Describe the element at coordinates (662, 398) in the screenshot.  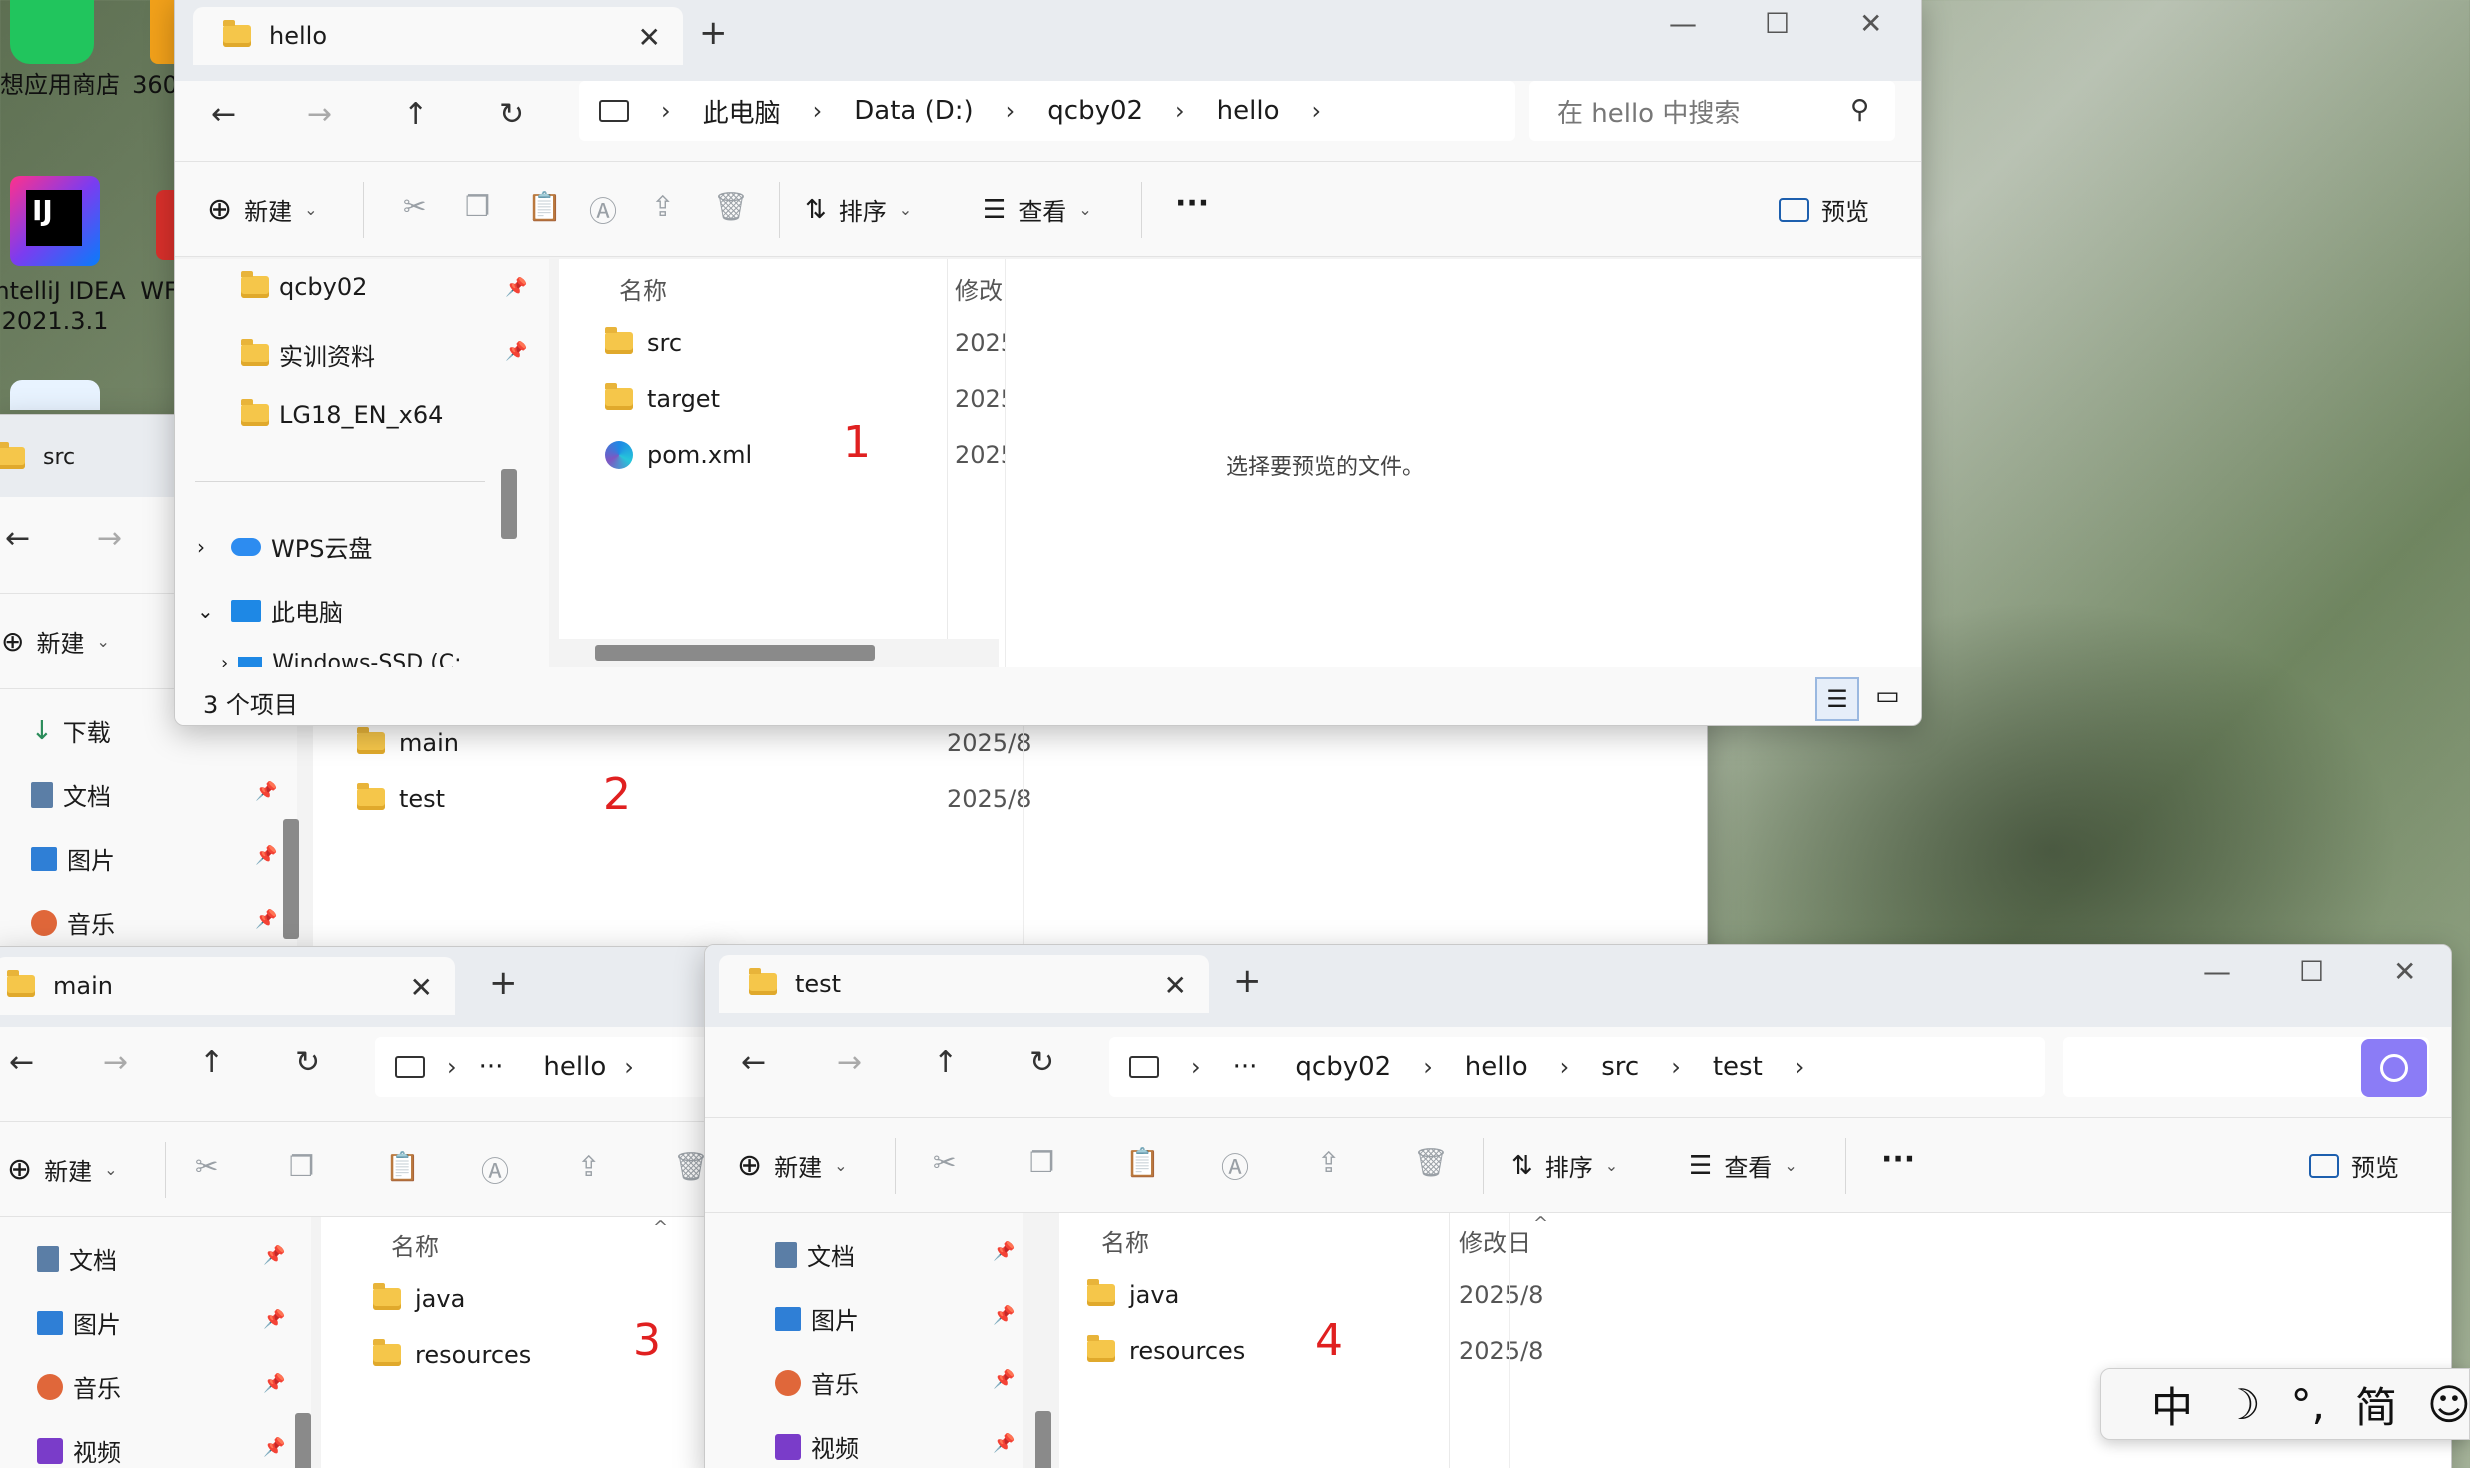
I see `list-item: target` at that location.